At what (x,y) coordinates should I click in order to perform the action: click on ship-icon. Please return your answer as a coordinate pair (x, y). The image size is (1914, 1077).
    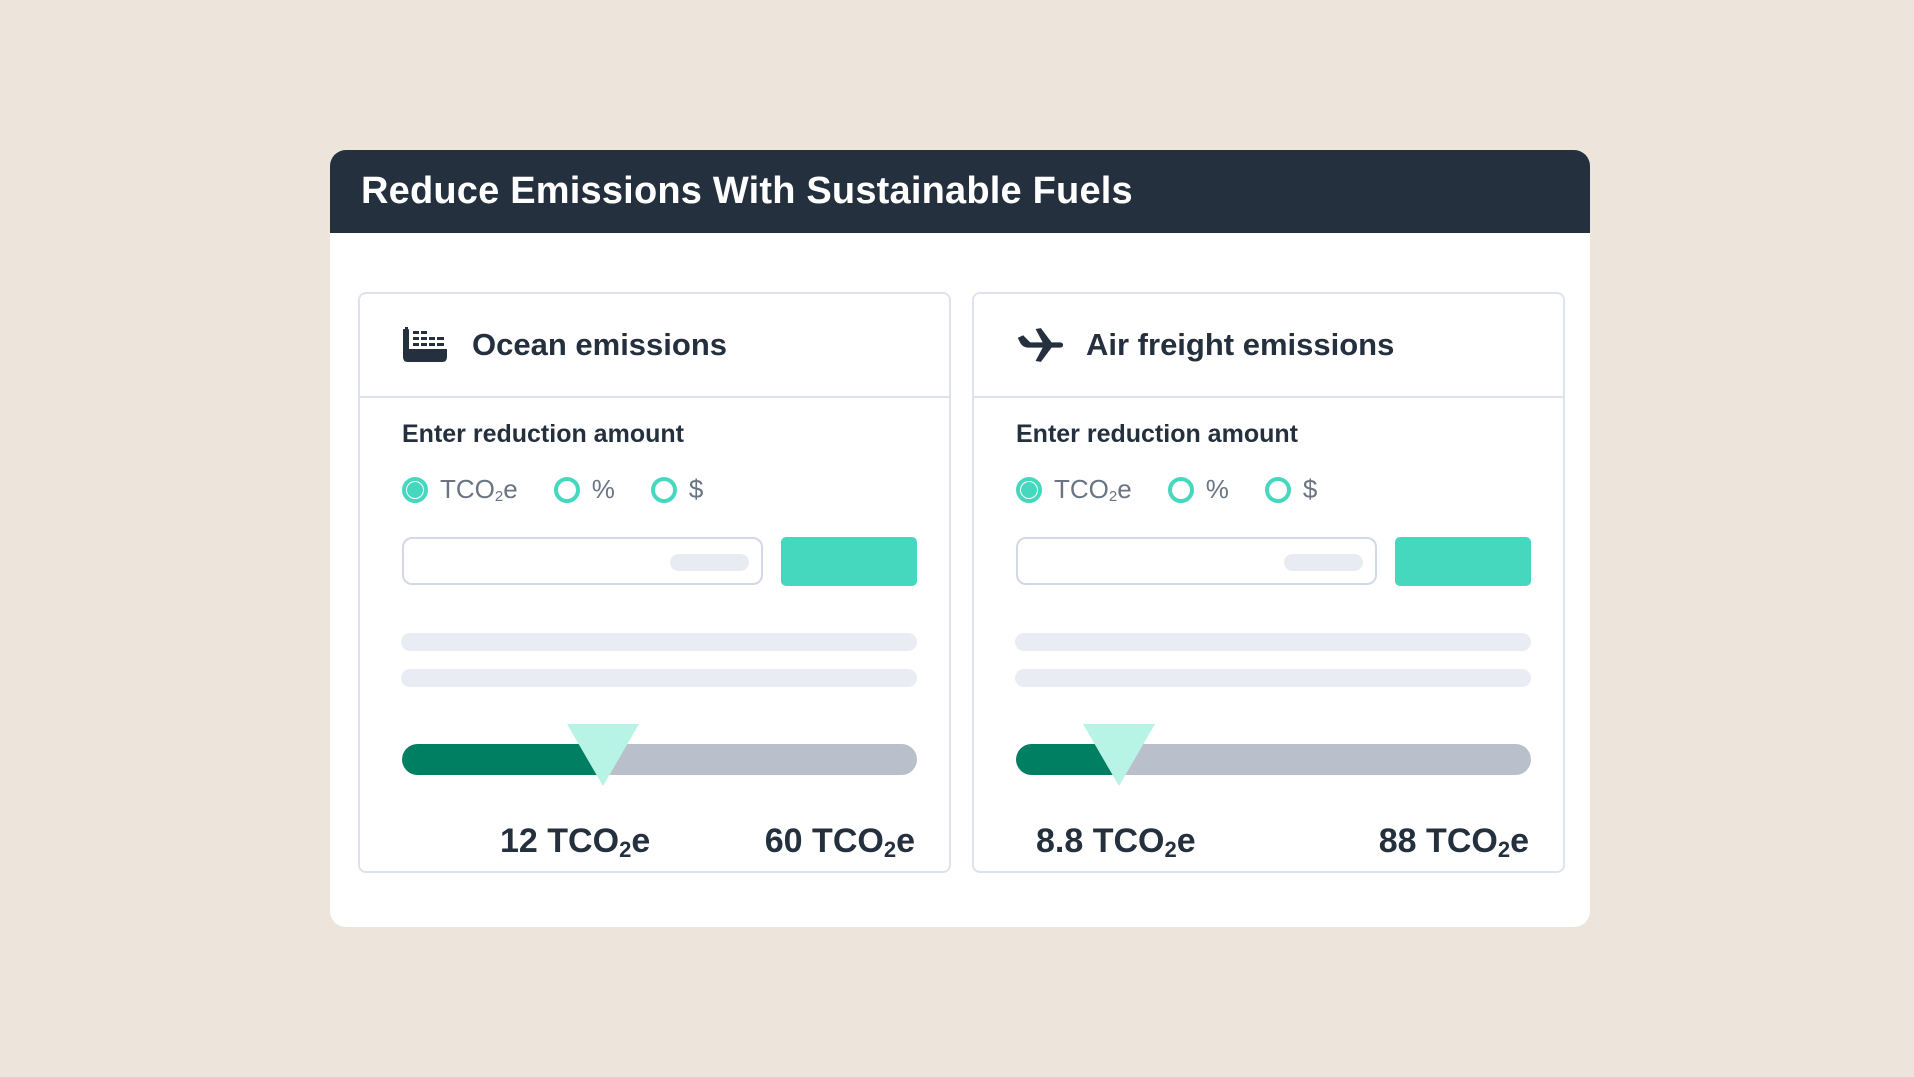
    Looking at the image, I should click on (426, 345).